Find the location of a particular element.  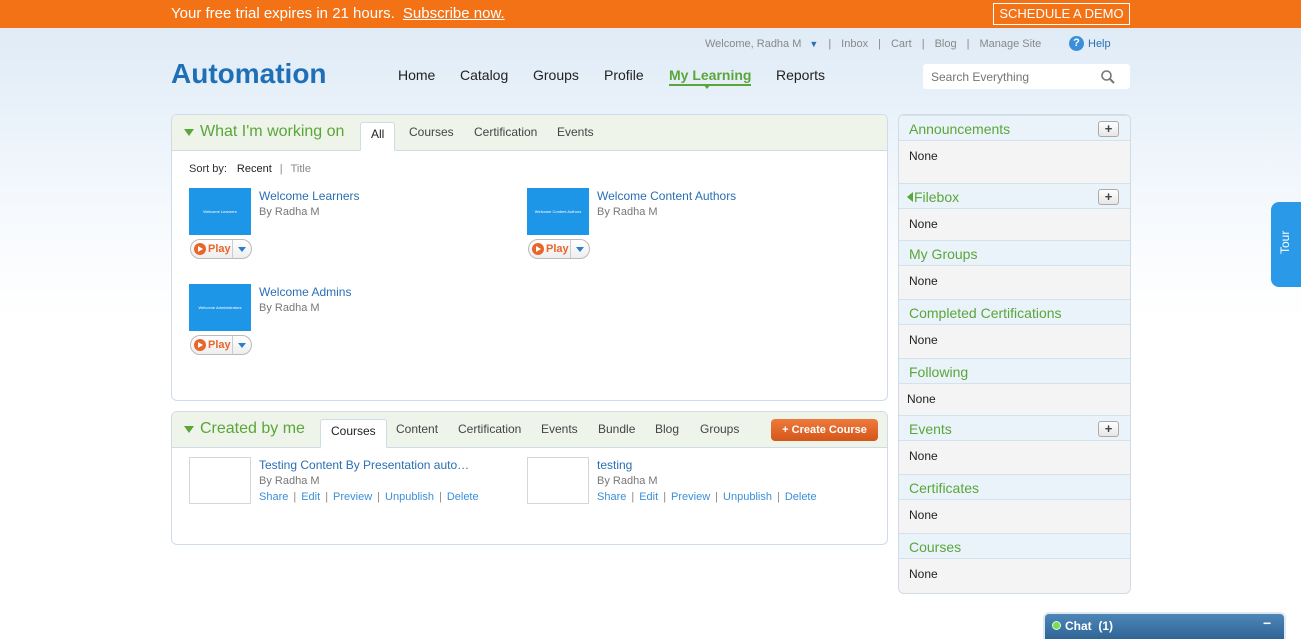

sidebar-section-header: Completed Certifications is located at coordinates (1014, 312).